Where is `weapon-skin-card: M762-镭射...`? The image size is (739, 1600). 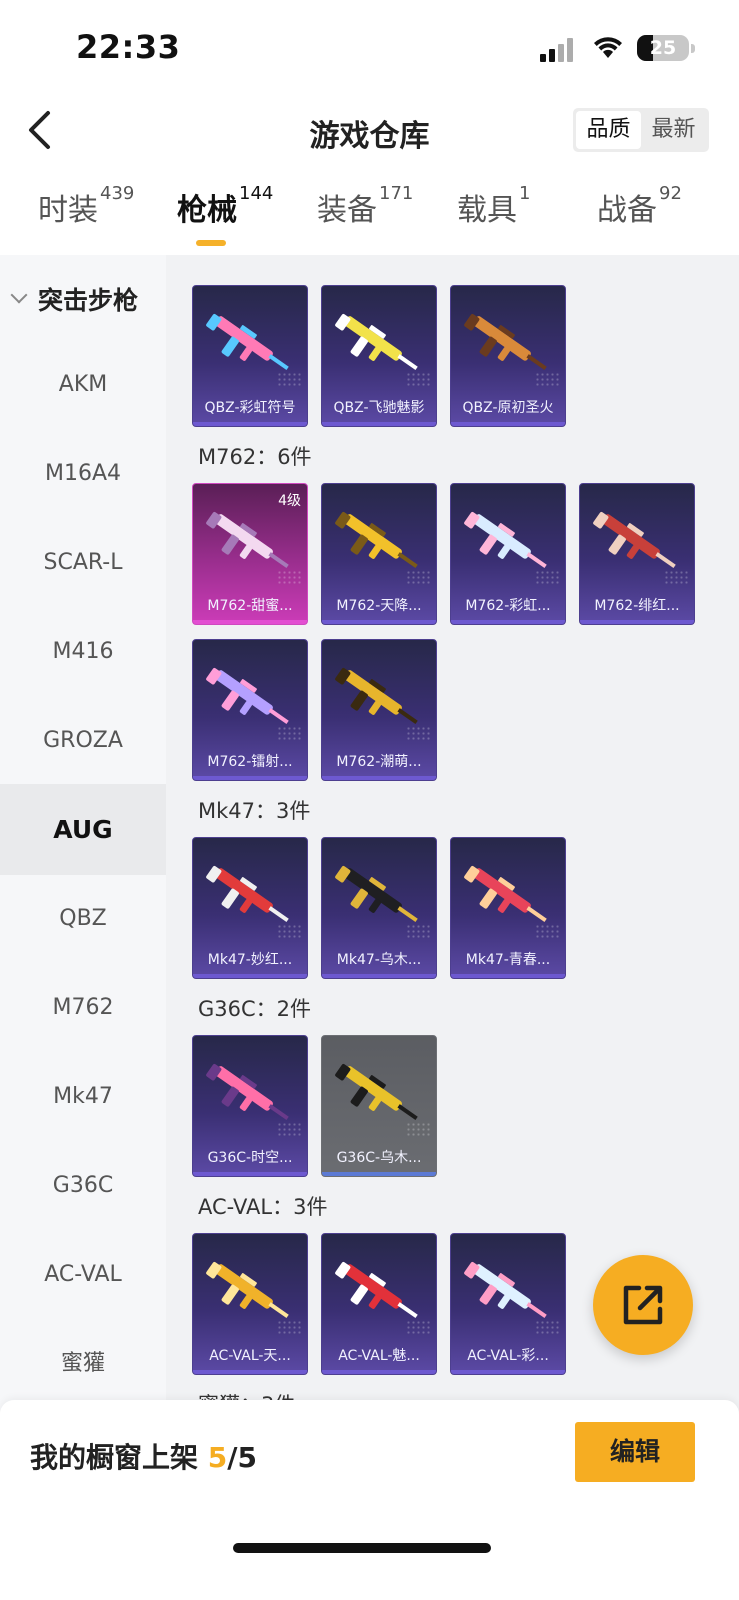
weapon-skin-card: M762-镭射... is located at coordinates (250, 710).